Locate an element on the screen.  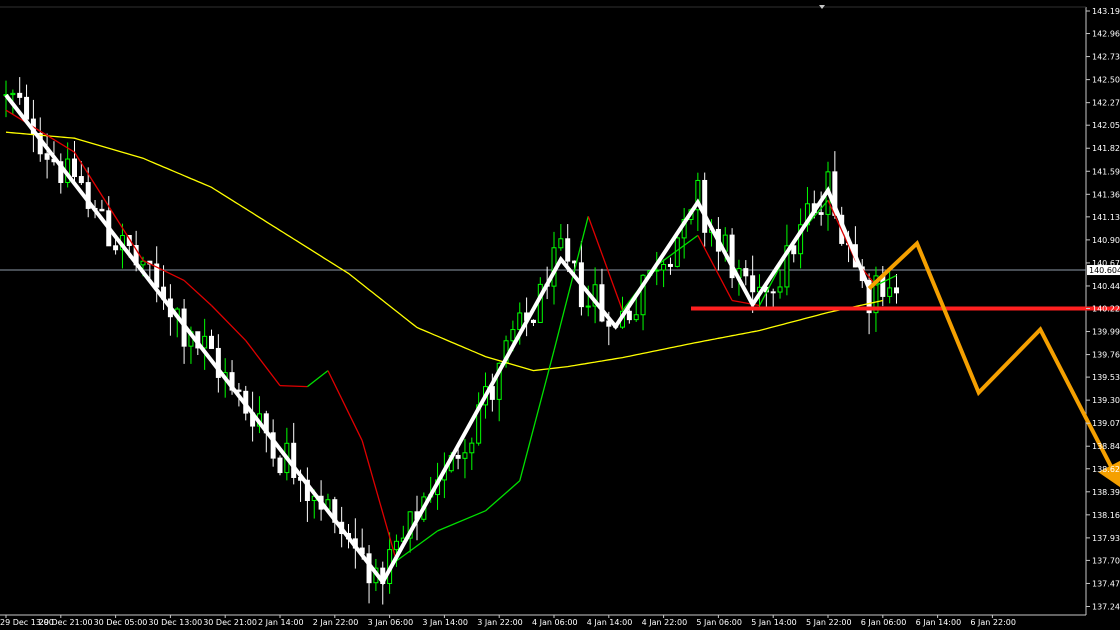
y-tick-label: 139.760 is located at coordinates (1106, 355).